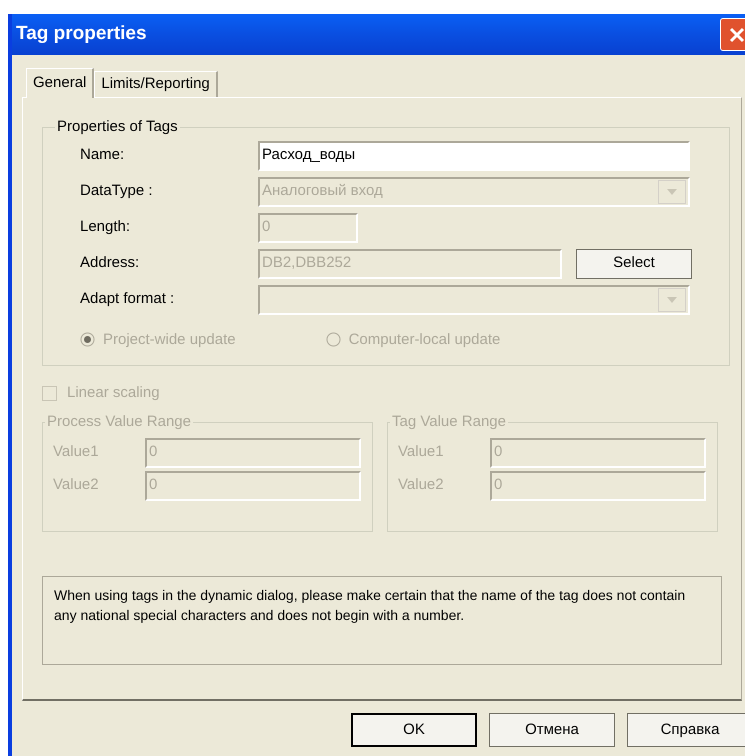  I want to click on tab: Limits/Reporting, so click(156, 84).